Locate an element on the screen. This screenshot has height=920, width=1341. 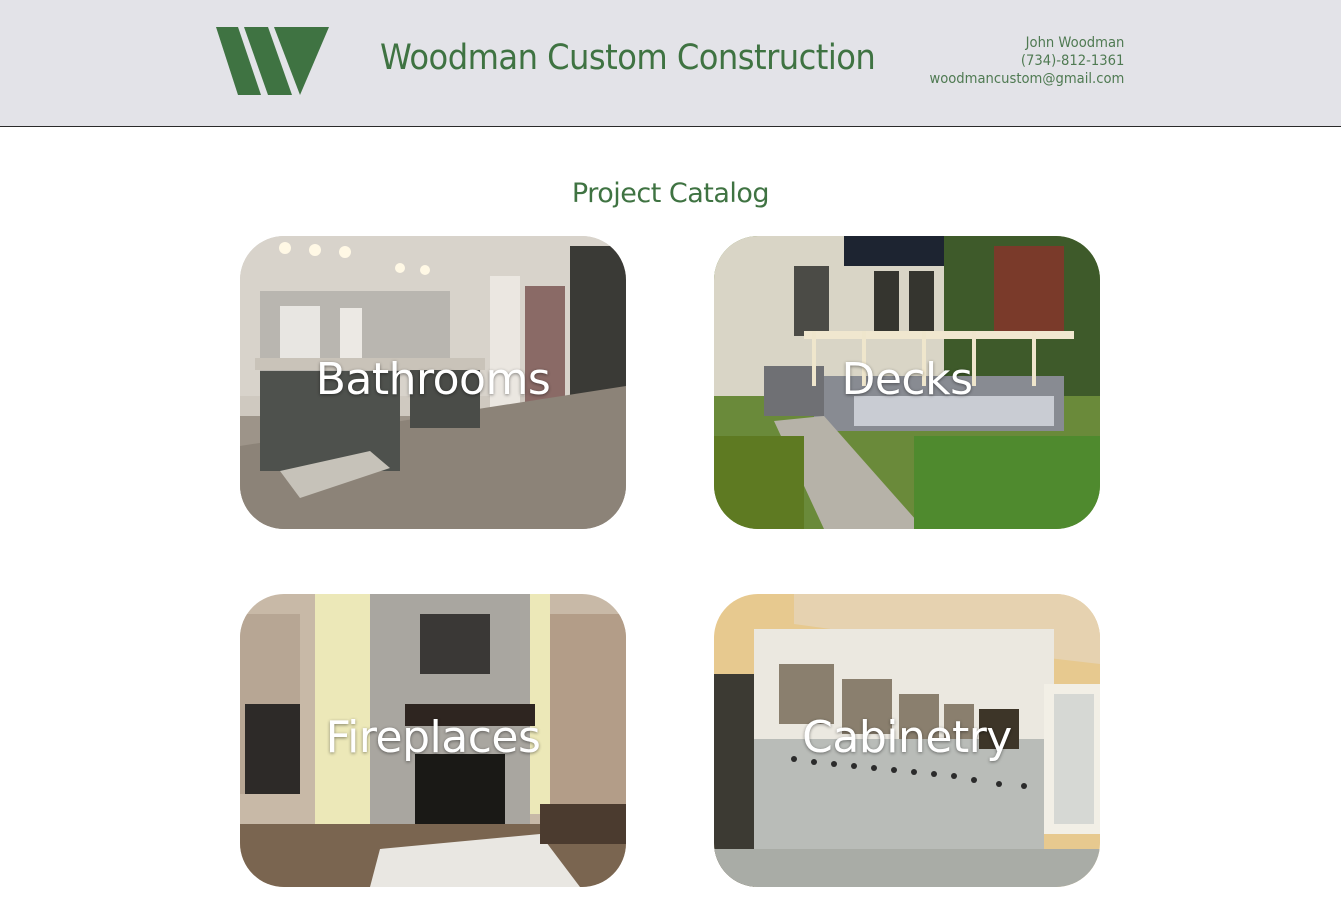
category-card-decks: Decks is located at coordinates (907, 382).